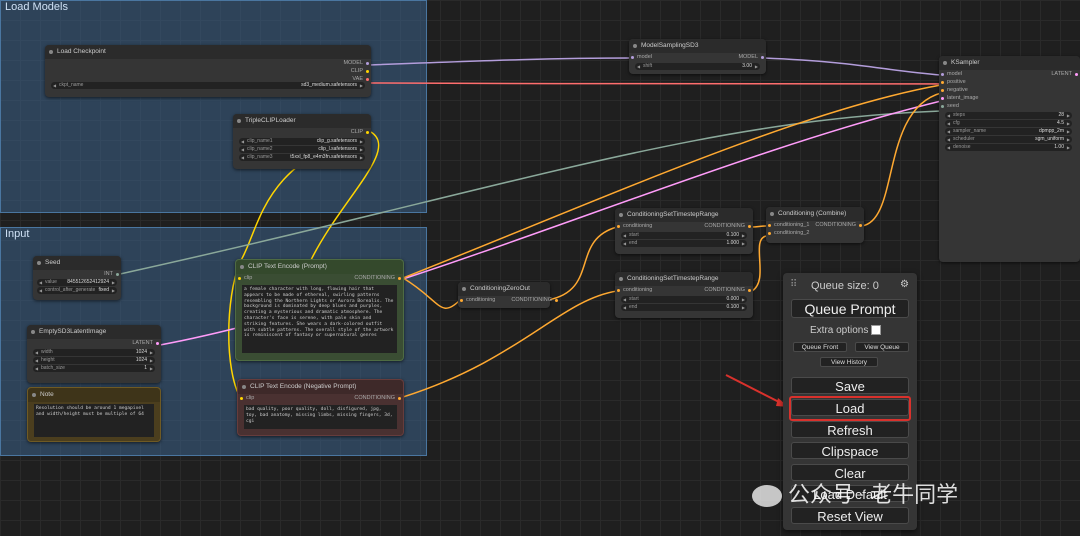 Image resolution: width=1080 pixels, height=536 pixels. Describe the element at coordinates (684, 235) in the screenshot. I see `start-widget: start 0.100` at that location.